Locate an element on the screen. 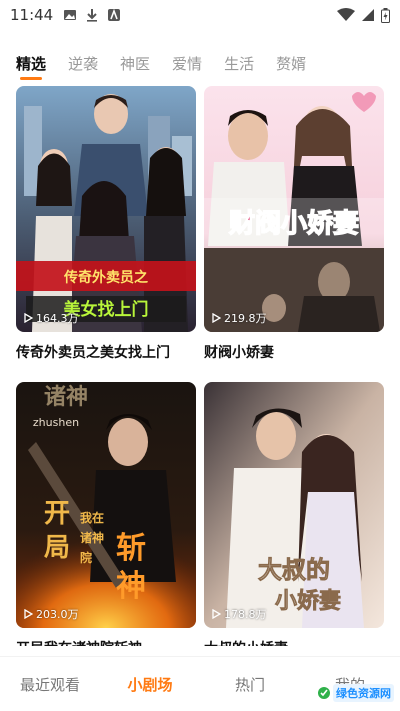  drama-title: 大叔的小娇妻 is located at coordinates (294, 642).